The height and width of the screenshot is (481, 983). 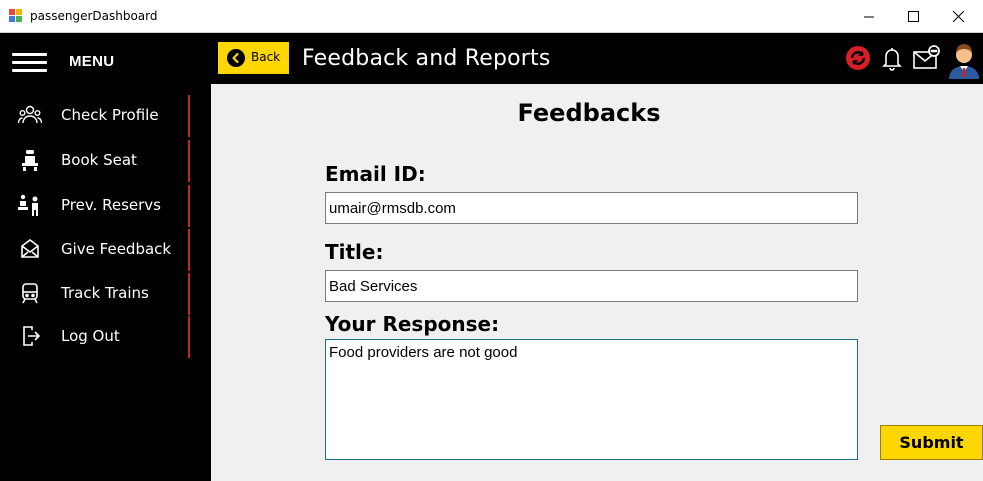 What do you see at coordinates (30, 160) in the screenshot?
I see `seat-icon` at bounding box center [30, 160].